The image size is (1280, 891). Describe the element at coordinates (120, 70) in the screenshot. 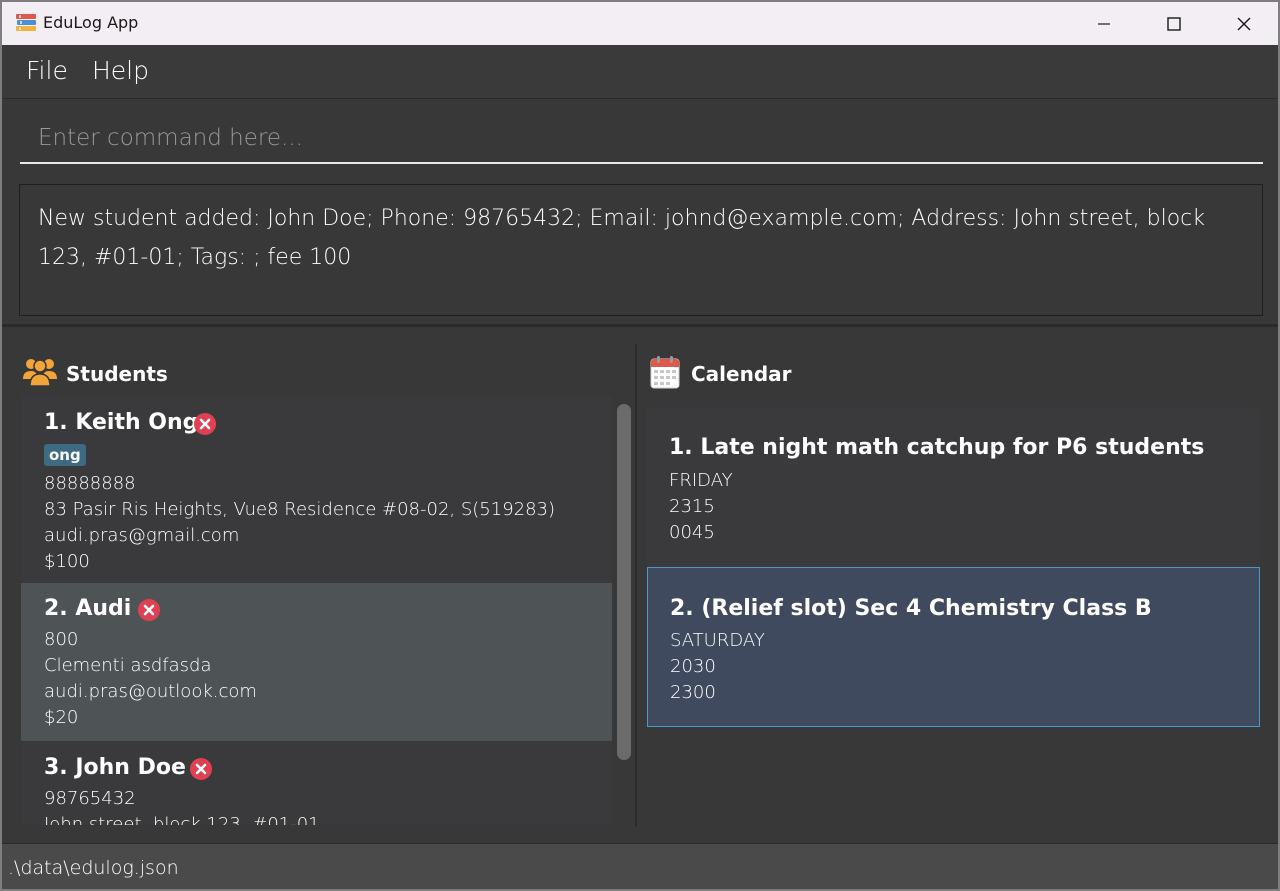

I see `menu-help: Help` at that location.